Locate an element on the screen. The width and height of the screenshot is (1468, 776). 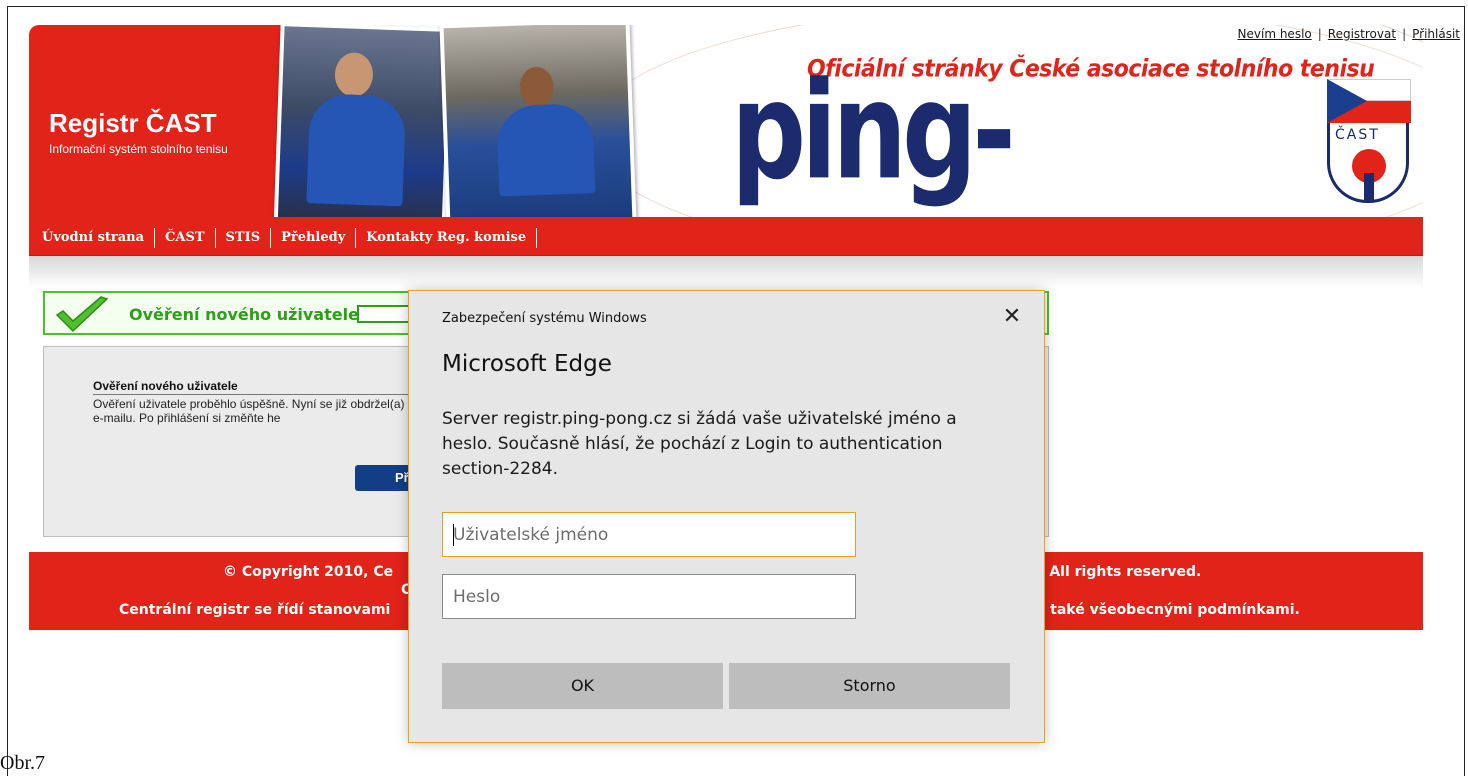
paddle-handle is located at coordinates (1369, 187).